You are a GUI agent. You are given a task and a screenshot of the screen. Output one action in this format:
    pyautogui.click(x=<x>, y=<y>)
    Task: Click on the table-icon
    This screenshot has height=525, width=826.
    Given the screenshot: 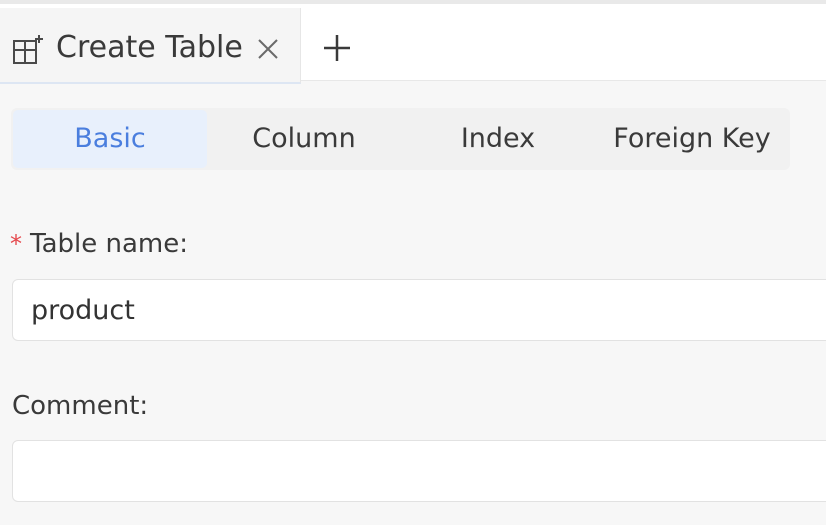 What is the action you would take?
    pyautogui.click(x=28, y=50)
    